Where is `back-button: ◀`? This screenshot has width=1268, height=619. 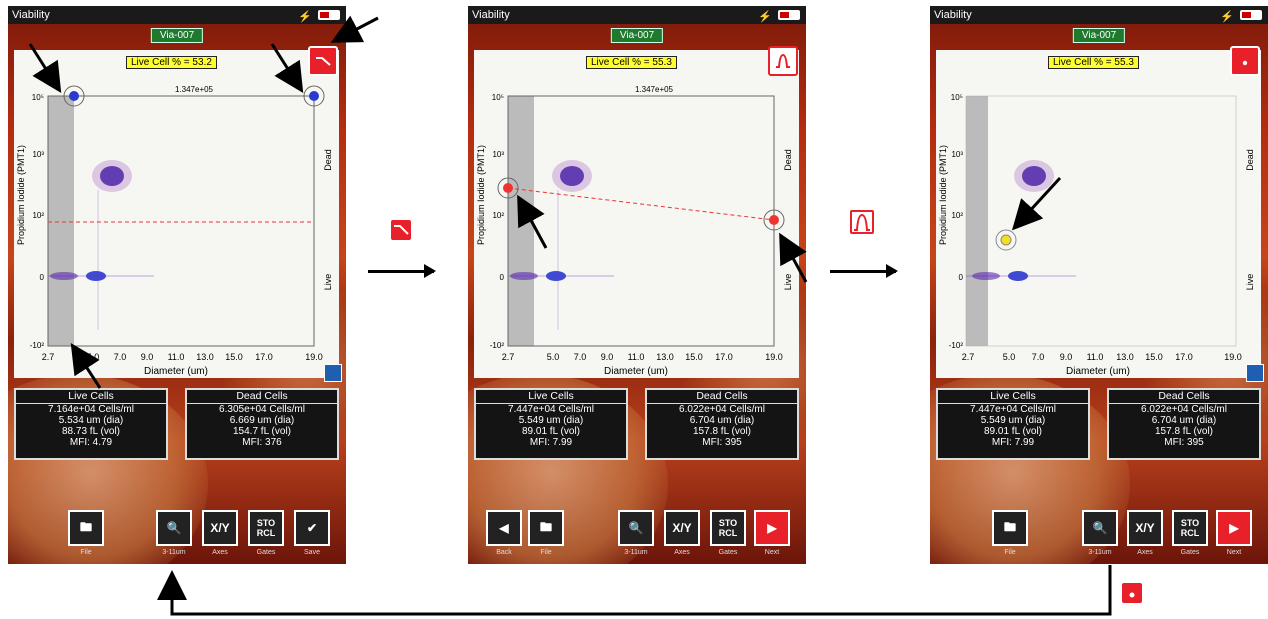
back-button: ◀ is located at coordinates (504, 528).